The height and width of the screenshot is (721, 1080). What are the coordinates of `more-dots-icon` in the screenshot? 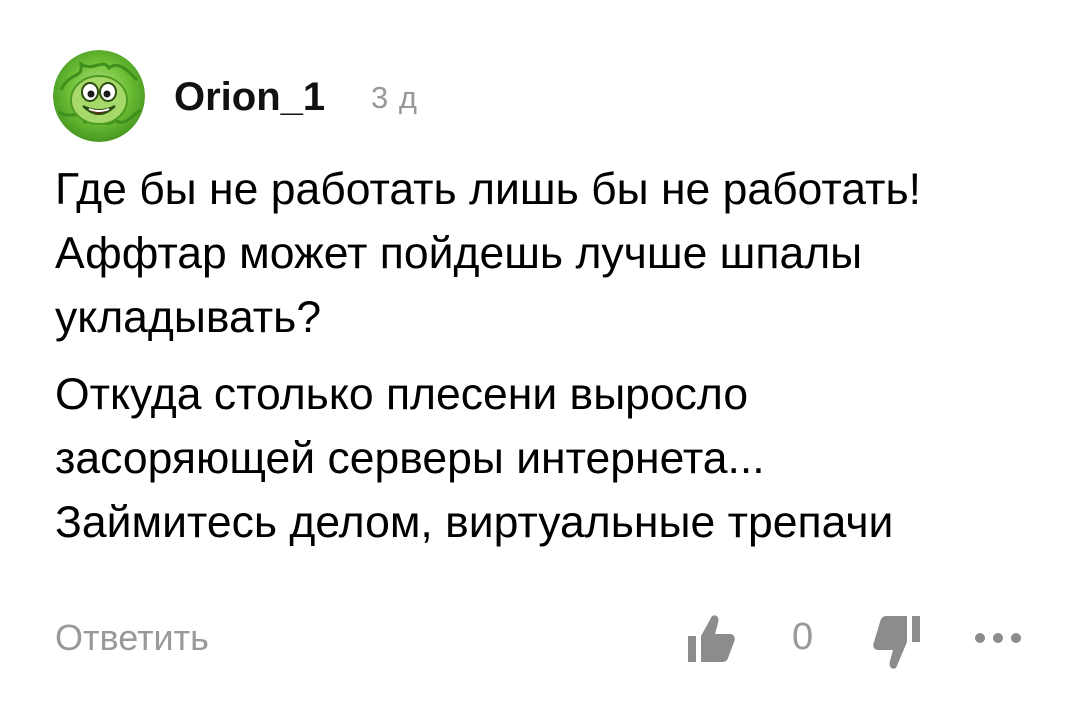 It's located at (998, 638).